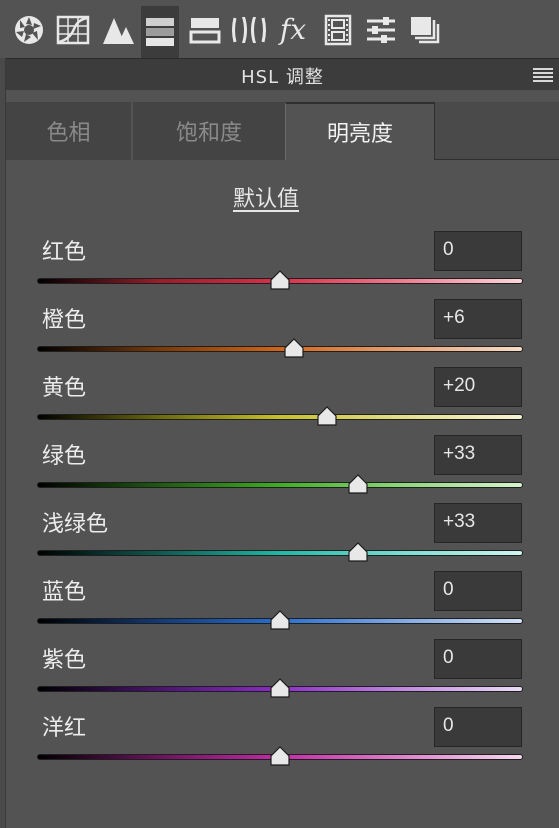  Describe the element at coordinates (478, 387) in the screenshot. I see `slider-value-yellow: +20` at that location.